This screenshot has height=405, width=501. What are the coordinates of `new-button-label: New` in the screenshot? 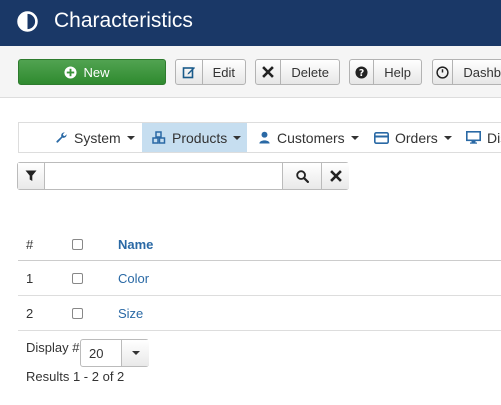 It's located at (96, 72).